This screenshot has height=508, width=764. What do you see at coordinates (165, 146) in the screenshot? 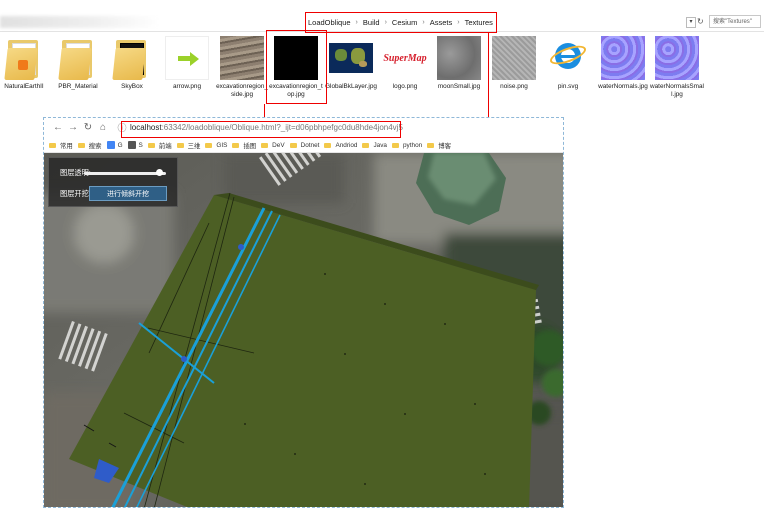
I see `bookmark-label: 前端` at bounding box center [165, 146].